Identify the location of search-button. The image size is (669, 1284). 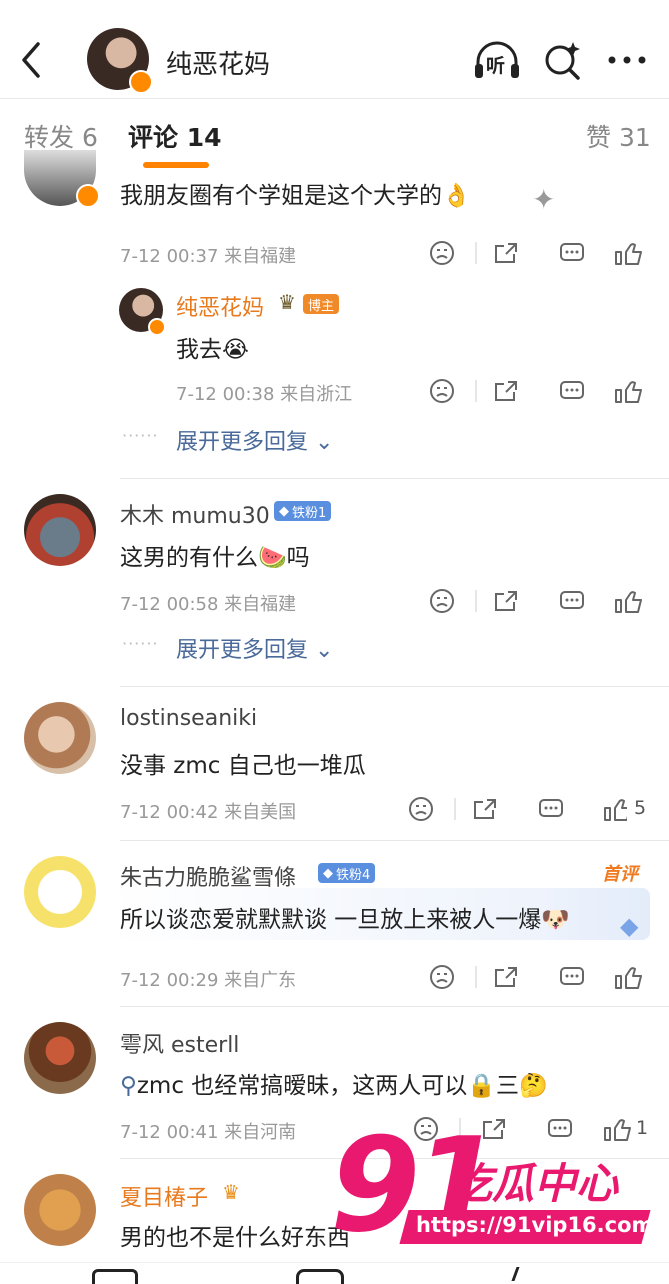
(563, 60).